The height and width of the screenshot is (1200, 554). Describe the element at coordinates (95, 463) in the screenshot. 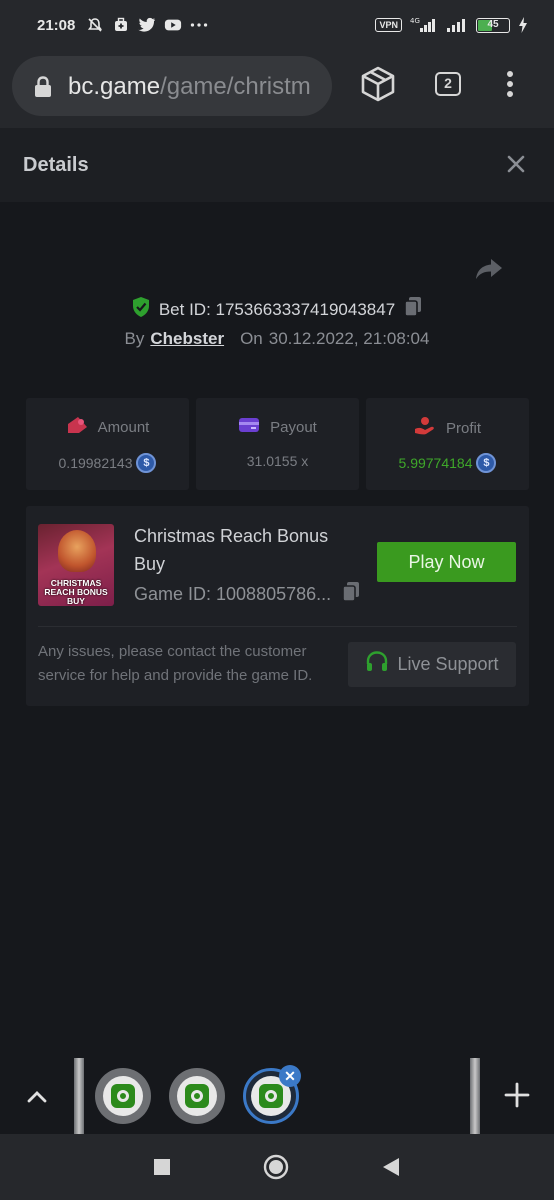

I see `amount-value: 0.19982143` at that location.